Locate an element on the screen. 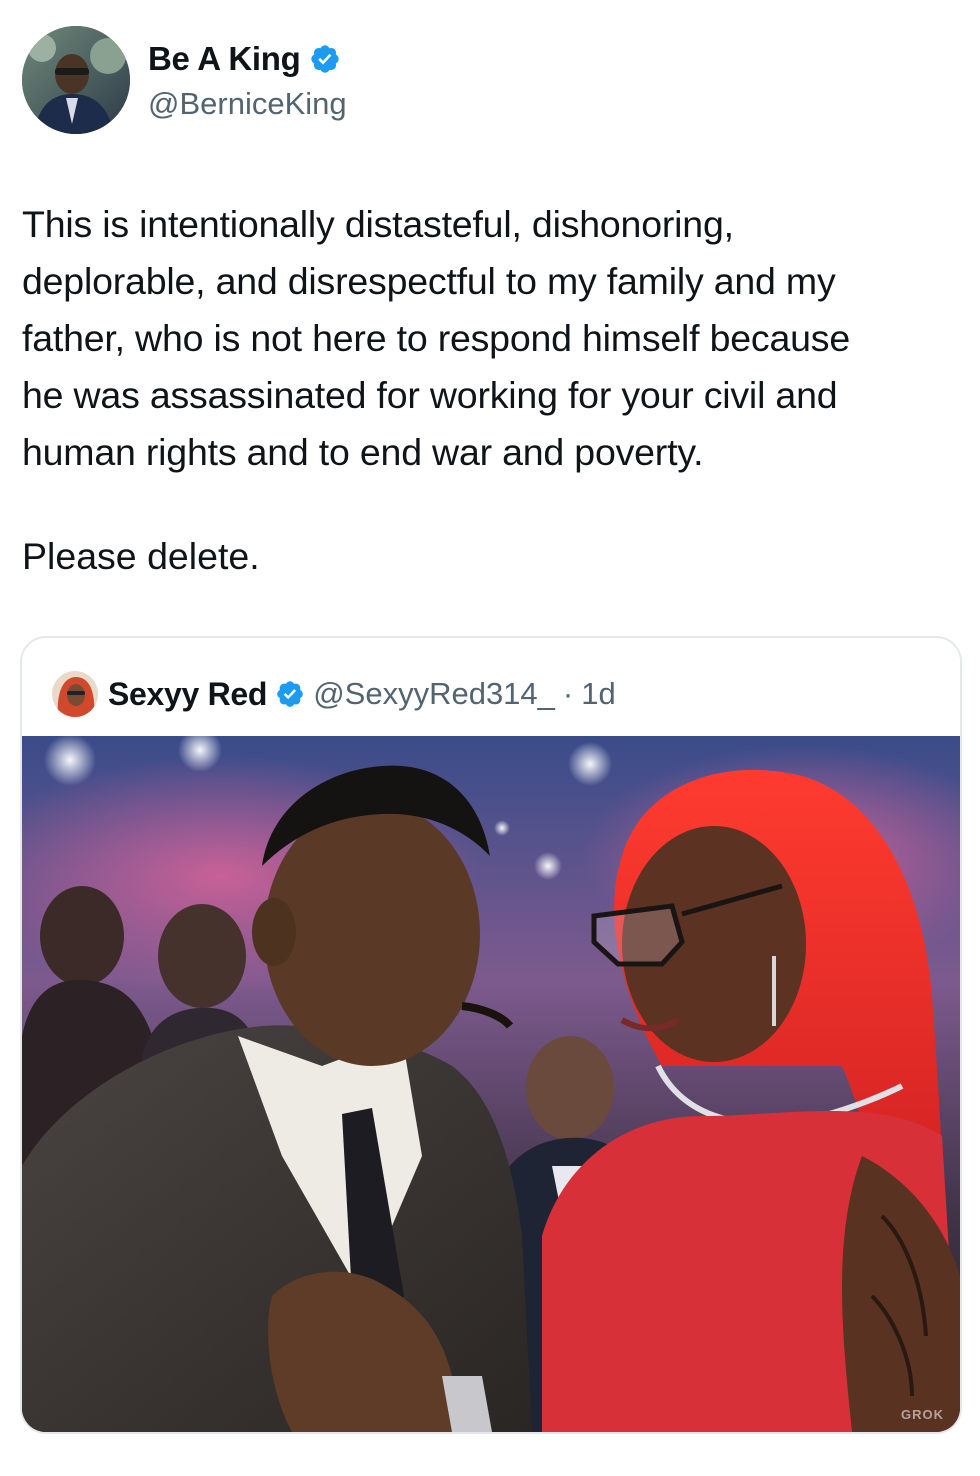  quoted-author-avatar is located at coordinates (75, 694).